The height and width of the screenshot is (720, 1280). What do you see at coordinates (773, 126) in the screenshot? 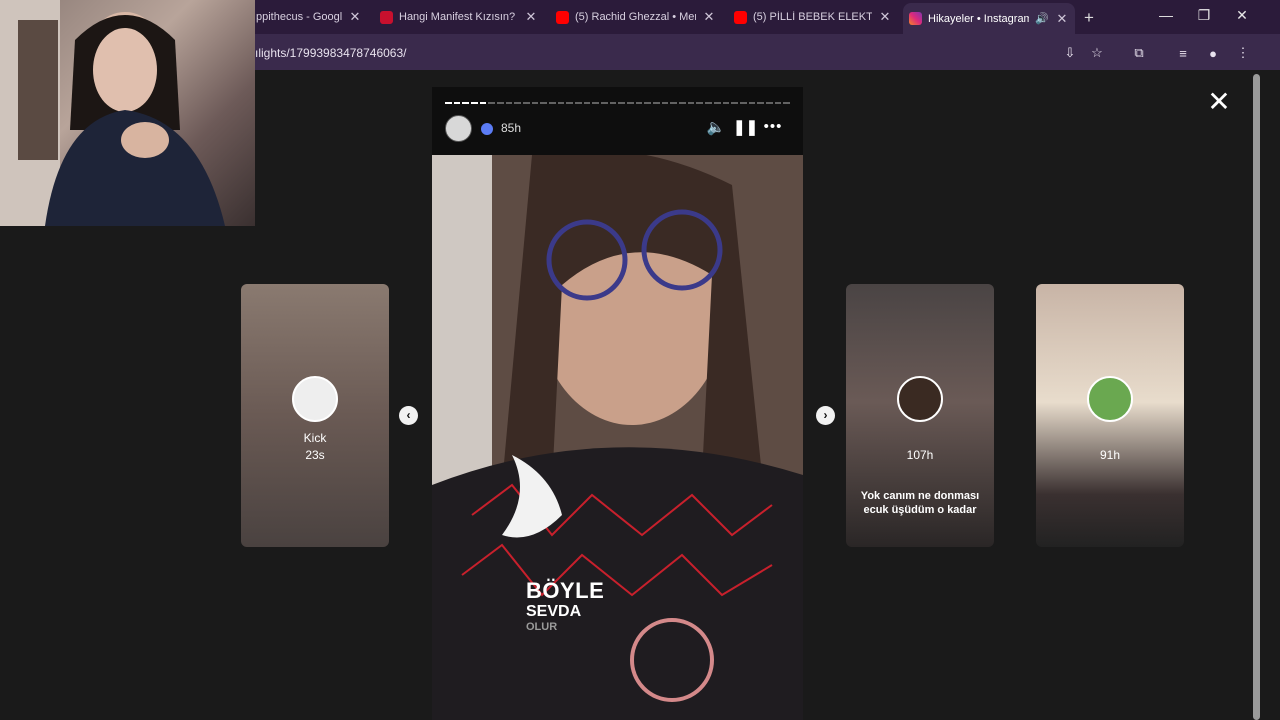
I see `more-options-icon: •••` at bounding box center [773, 126].